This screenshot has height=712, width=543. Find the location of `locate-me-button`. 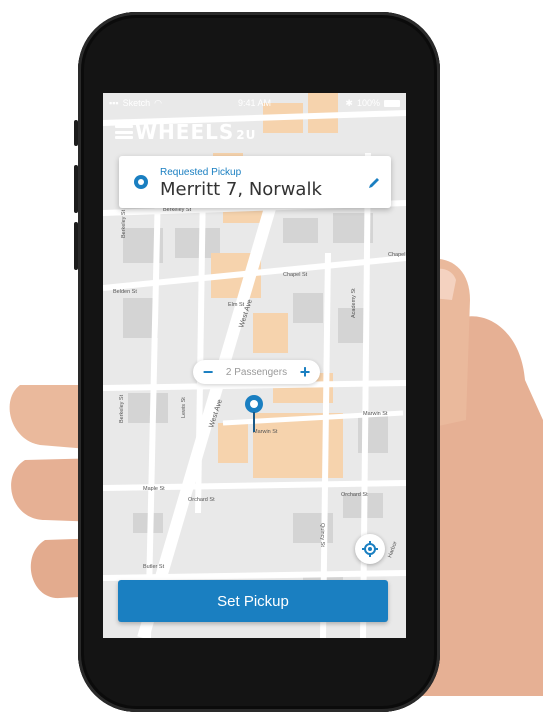

locate-me-button is located at coordinates (370, 549).